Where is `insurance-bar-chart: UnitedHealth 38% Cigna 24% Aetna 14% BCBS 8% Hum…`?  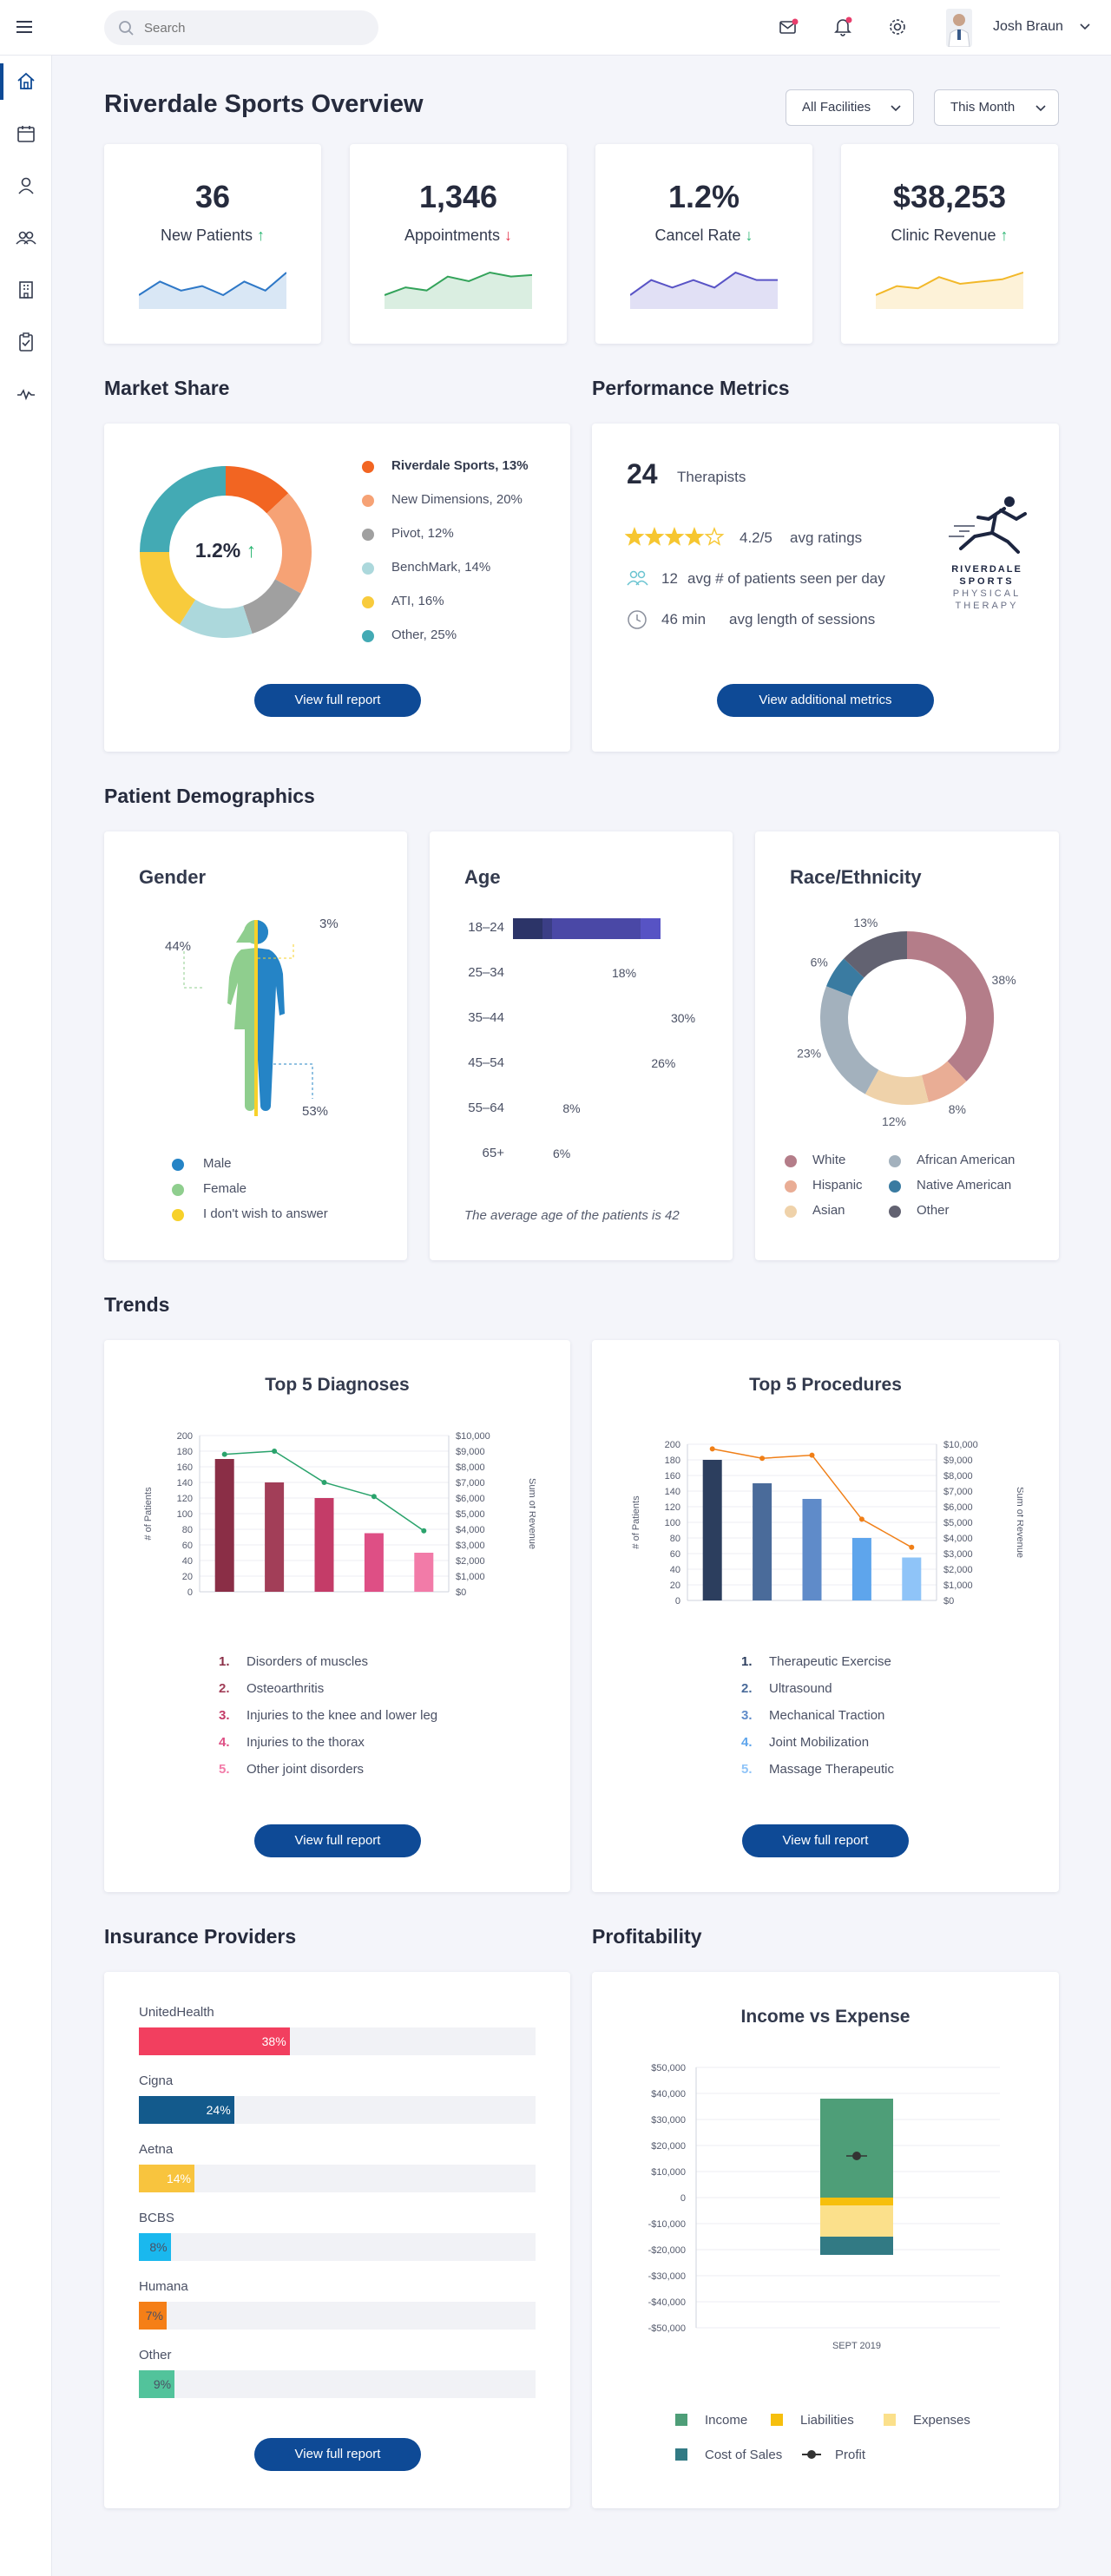 insurance-bar-chart: UnitedHealth 38% Cigna 24% Aetna 14% BCBS 8% Hum… is located at coordinates (337, 2222).